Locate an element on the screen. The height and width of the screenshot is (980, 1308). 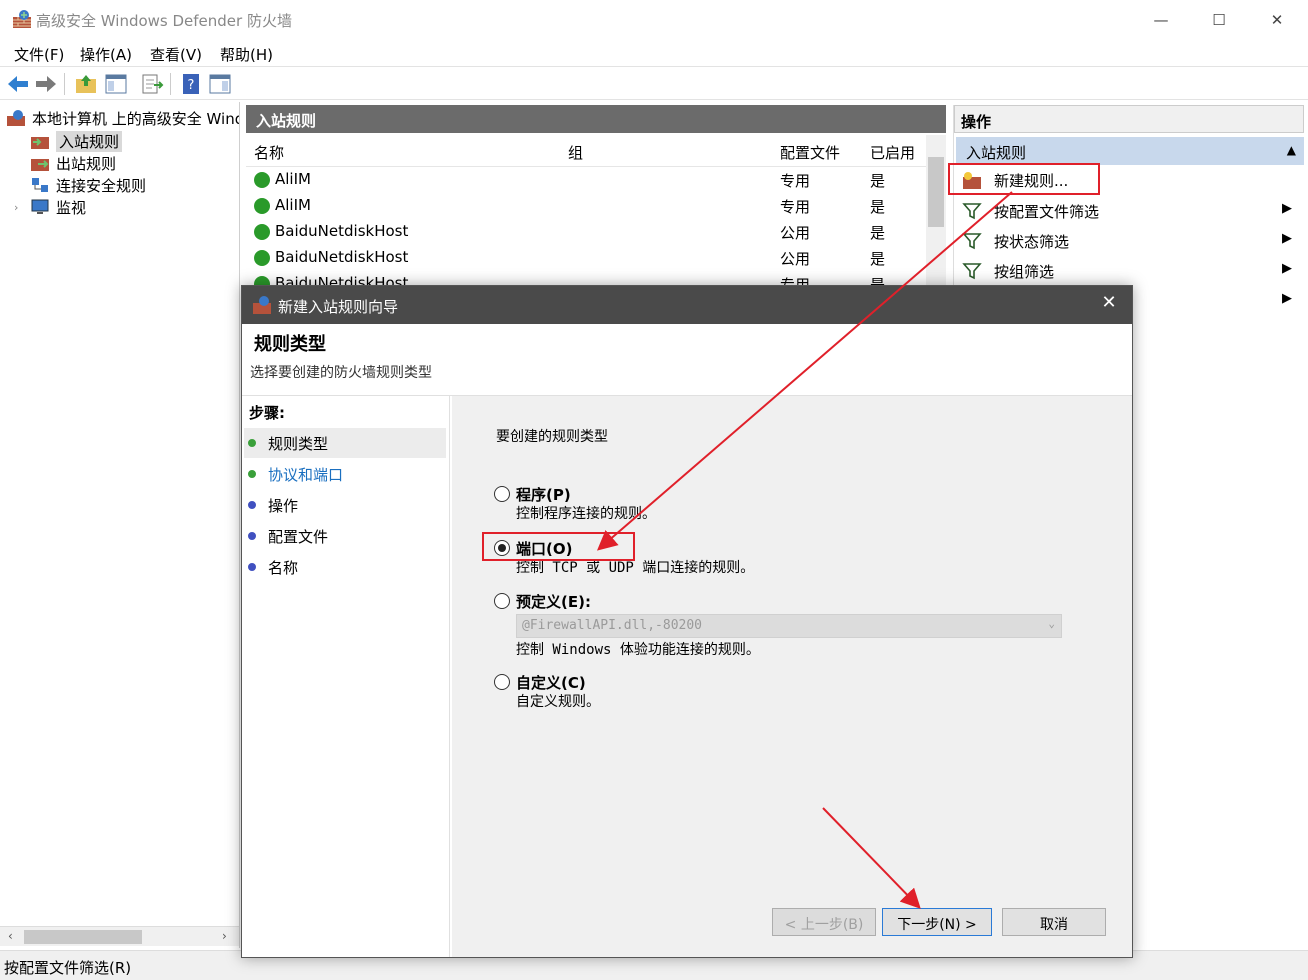
list-vertical-scrollbar is located at coordinates (936, 210).